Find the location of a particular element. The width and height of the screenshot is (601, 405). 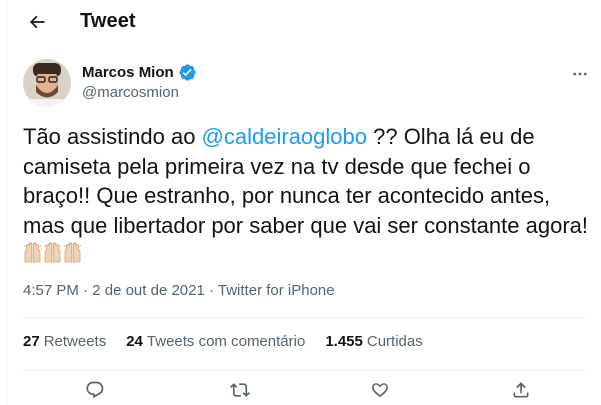

quote-tweets-label: Tweets com comentário is located at coordinates (226, 341).